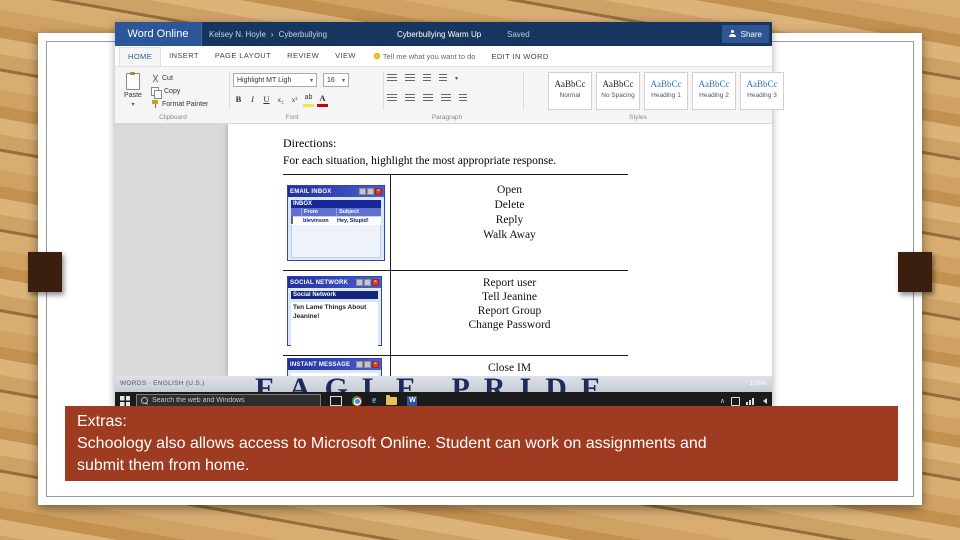  I want to click on desktop-wallpaper-strip: EAGLE PRIDE WORDS · ENGLISH (U.S.) 100%, so click(443, 384).